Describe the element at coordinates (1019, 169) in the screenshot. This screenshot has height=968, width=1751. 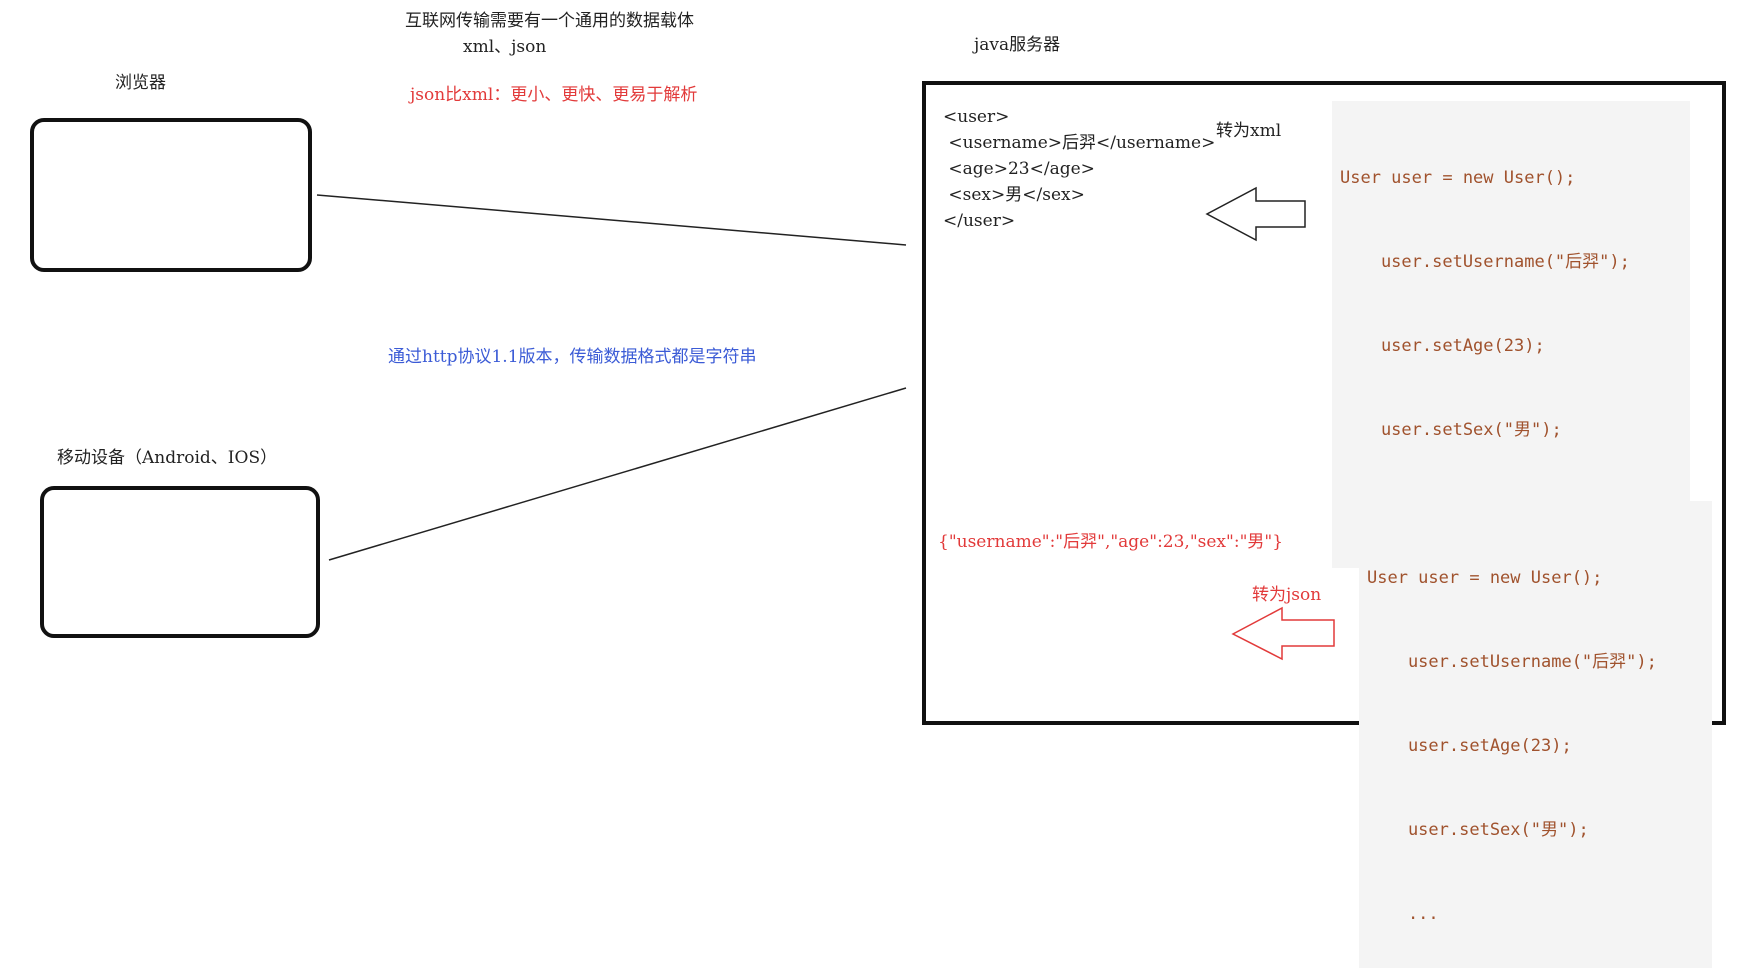
I see `xml-line: <age>23</age>` at that location.